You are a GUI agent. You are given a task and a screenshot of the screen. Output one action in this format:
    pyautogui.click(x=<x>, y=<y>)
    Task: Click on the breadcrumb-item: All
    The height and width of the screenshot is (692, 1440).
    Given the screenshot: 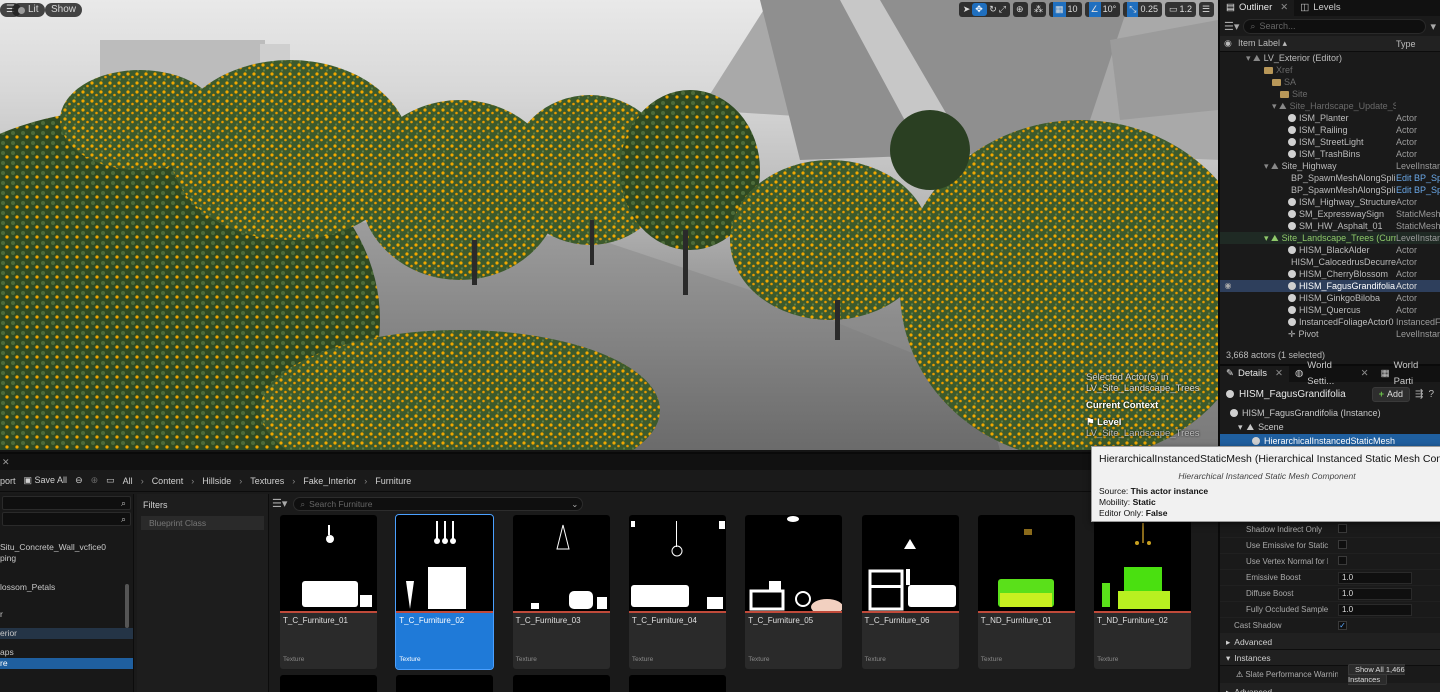 What is the action you would take?
    pyautogui.click(x=128, y=481)
    